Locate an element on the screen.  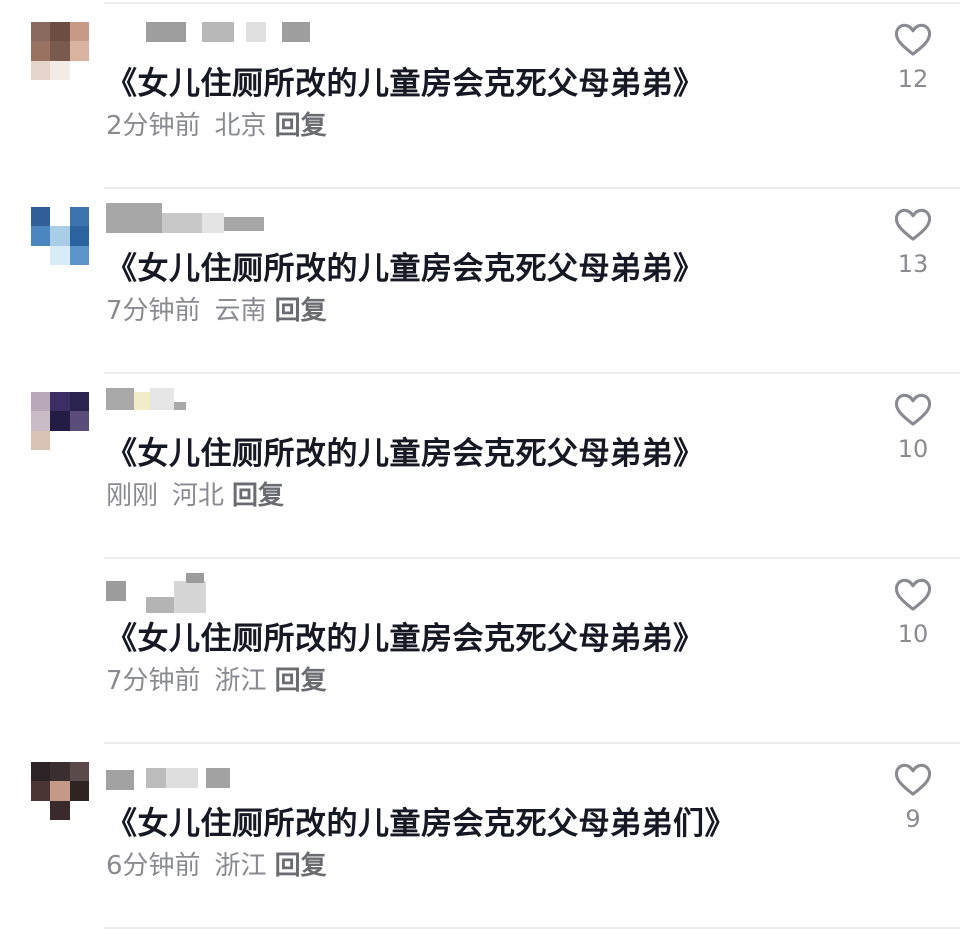
like-button: 12 is located at coordinates (913, 58).